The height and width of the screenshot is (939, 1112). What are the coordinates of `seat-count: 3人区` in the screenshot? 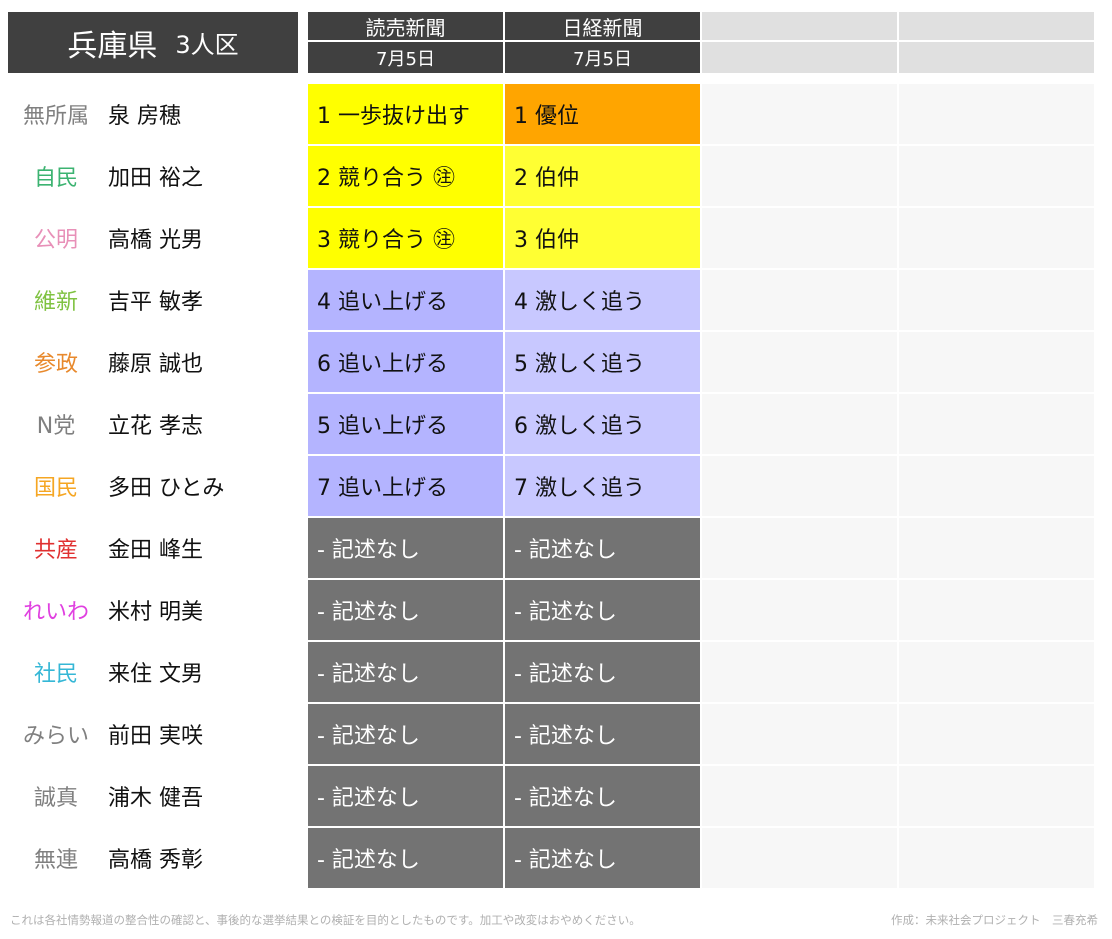 It's located at (207, 45).